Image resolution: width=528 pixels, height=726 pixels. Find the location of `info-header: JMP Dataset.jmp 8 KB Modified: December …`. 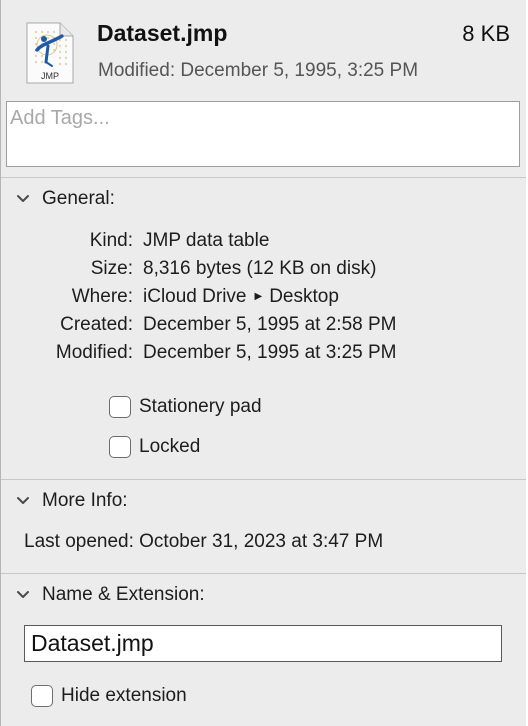

info-header: JMP Dataset.jmp 8 KB Modified: December … is located at coordinates (263, 50).